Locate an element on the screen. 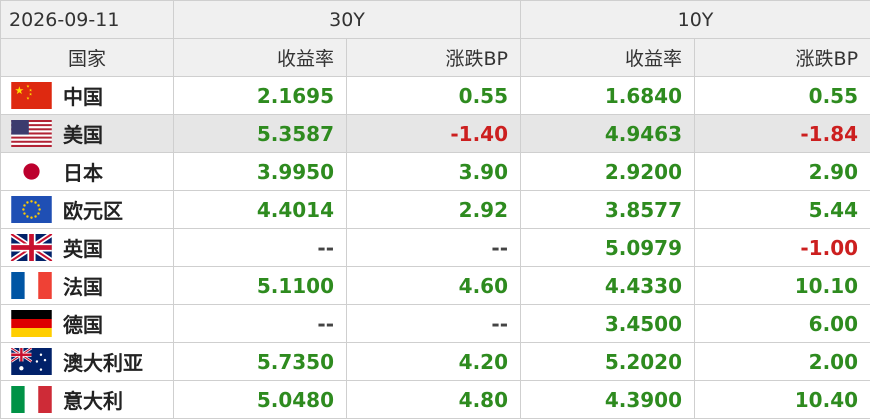  country-cell: 法国 is located at coordinates (87, 286).